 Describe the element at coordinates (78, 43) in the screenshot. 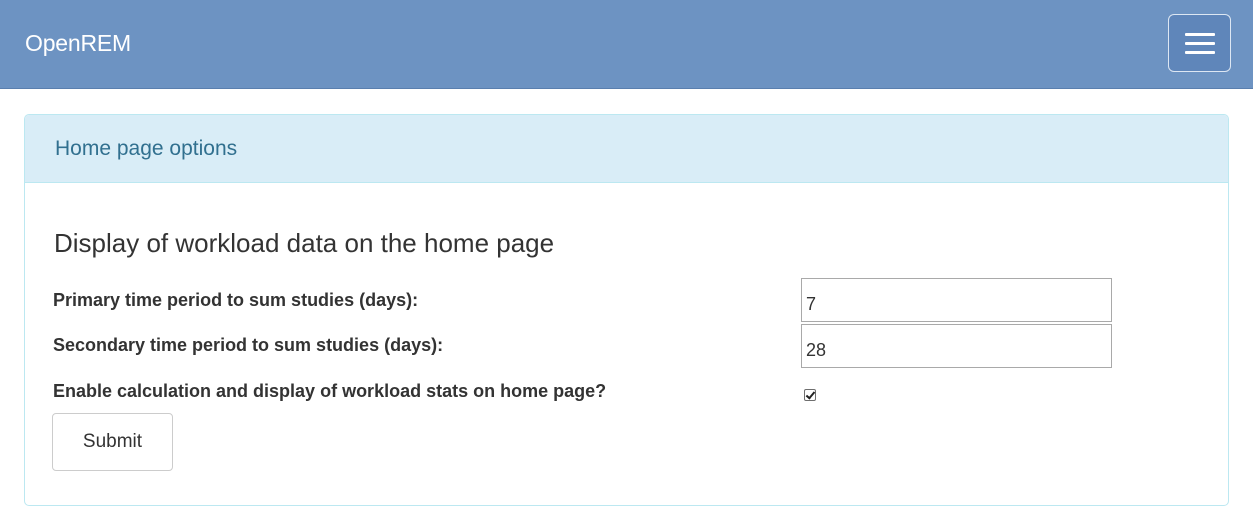

I see `brand-link: OpenREM` at that location.